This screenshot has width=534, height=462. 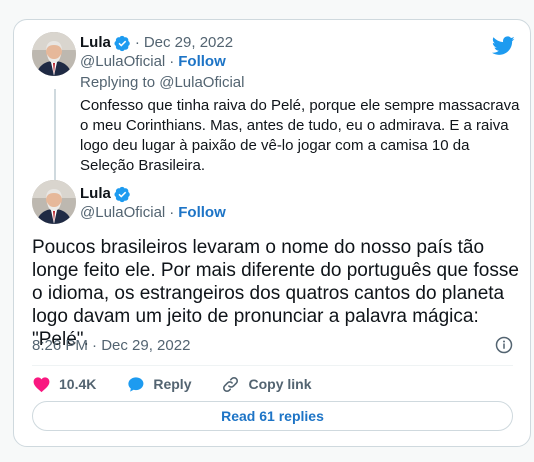 I want to click on heart-icon, so click(x=41, y=384).